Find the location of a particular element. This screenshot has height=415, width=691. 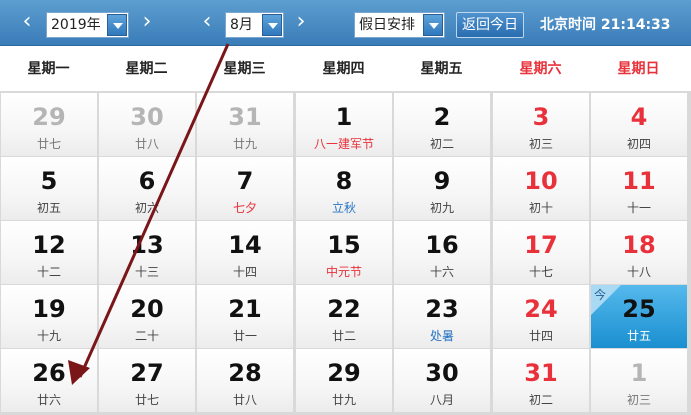

lunar-label: 十二 is located at coordinates (48, 272).